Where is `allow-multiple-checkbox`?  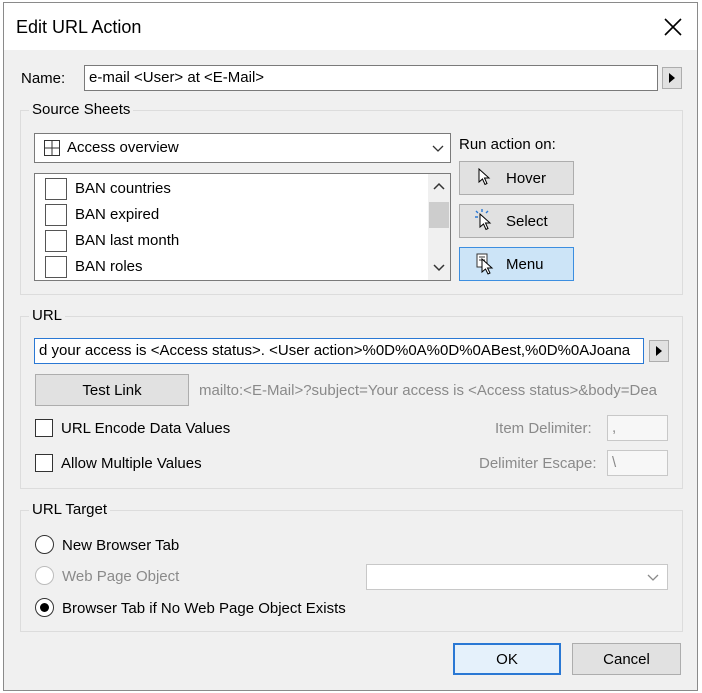
allow-multiple-checkbox is located at coordinates (44, 463).